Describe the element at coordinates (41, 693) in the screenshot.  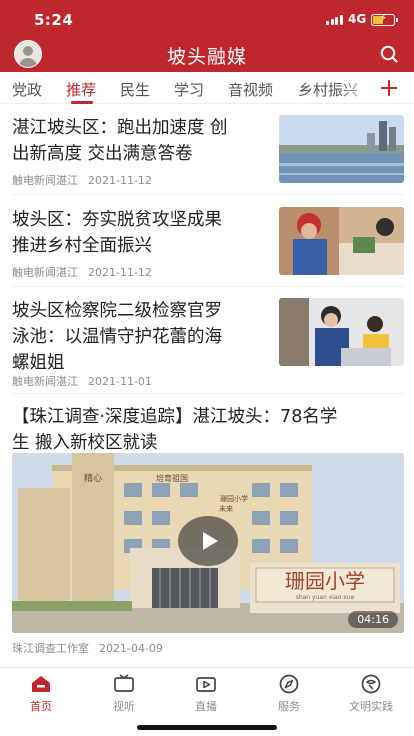
I see `tabbar-home: 首页` at that location.